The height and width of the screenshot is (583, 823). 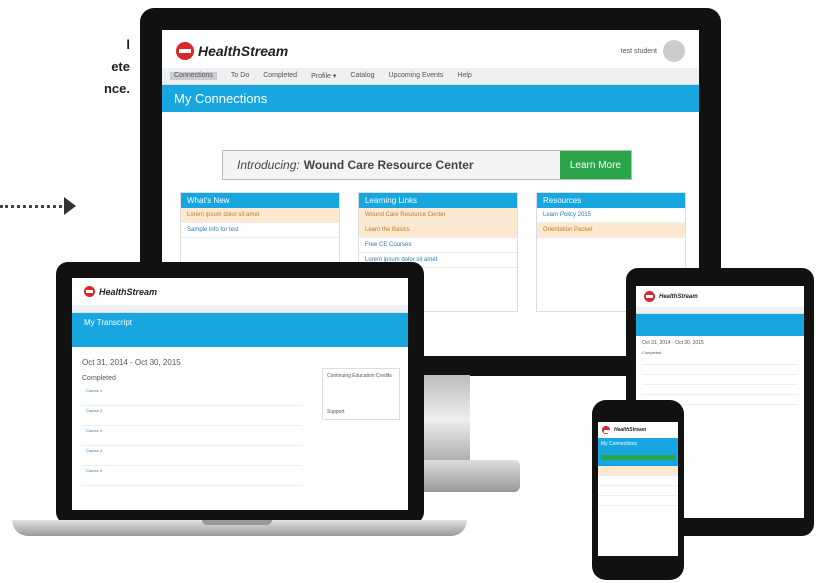 What do you see at coordinates (192, 436) in the screenshot?
I see `table-row: Course 3` at bounding box center [192, 436].